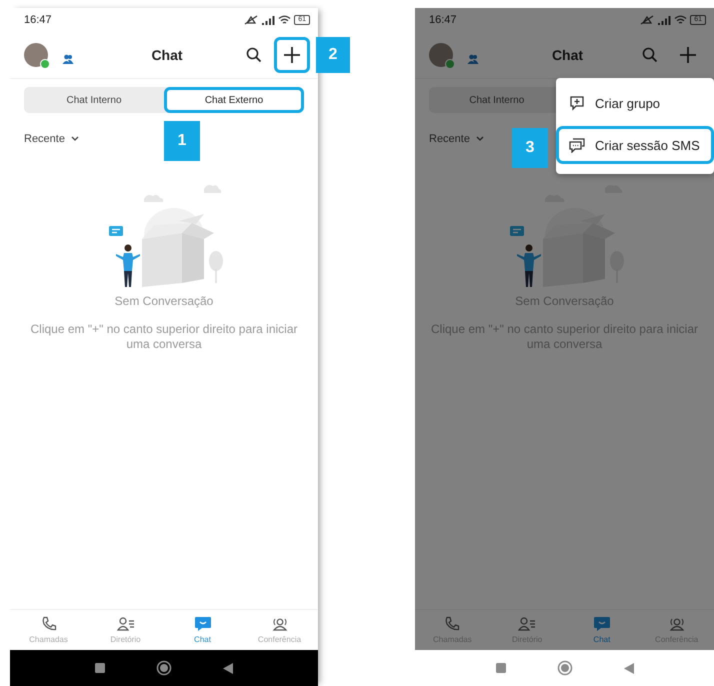 Image resolution: width=714 pixels, height=686 pixels. I want to click on nav-tab: Conferência, so click(279, 630).